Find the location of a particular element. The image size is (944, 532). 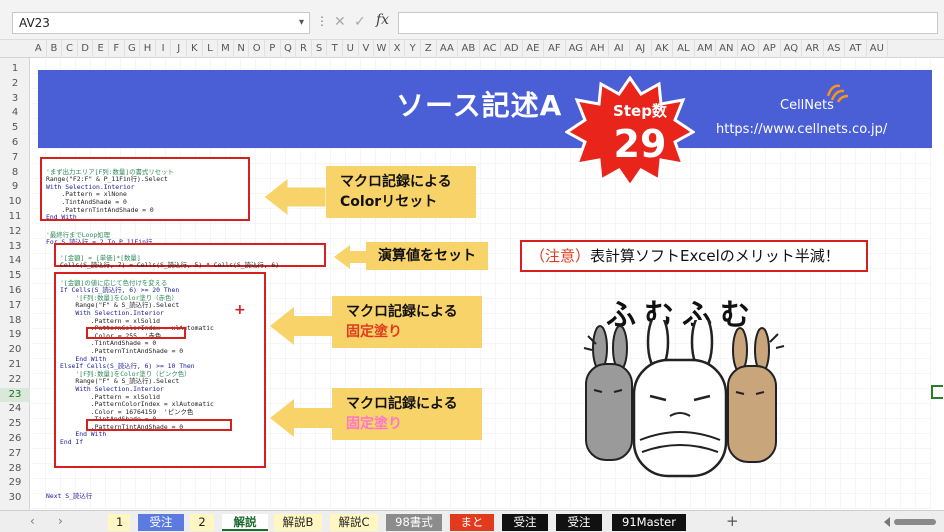

column-header: AP is located at coordinates (770, 49).